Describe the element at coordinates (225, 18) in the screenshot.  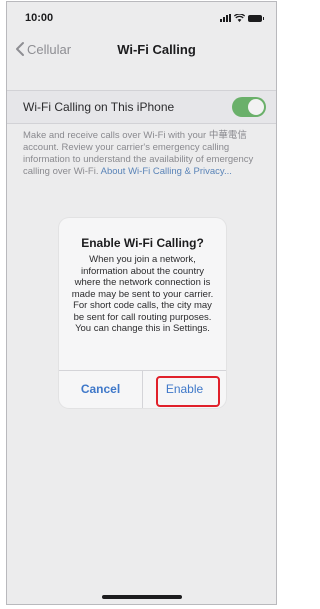
I see `signal-icon` at that location.